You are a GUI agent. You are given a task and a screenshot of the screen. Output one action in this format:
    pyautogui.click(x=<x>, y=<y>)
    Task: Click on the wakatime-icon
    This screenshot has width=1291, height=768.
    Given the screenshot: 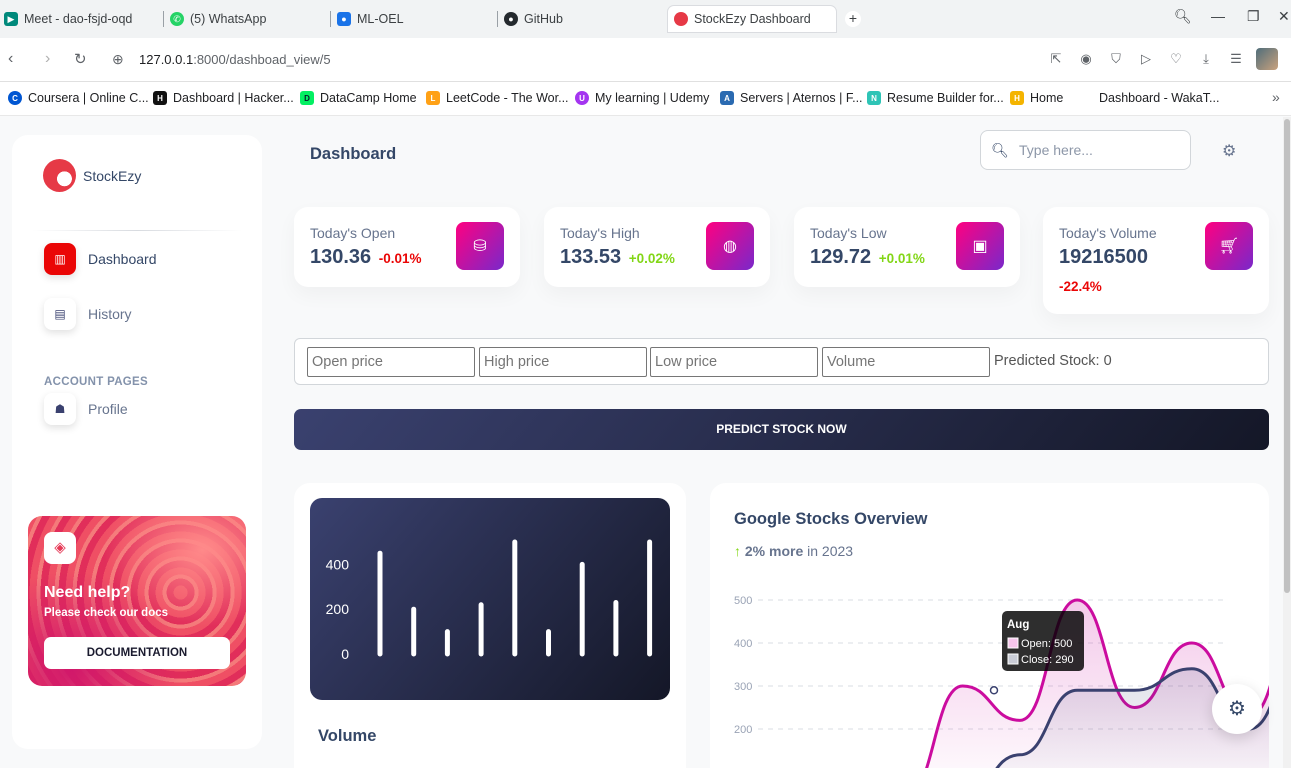 What is the action you would take?
    pyautogui.click(x=1086, y=98)
    